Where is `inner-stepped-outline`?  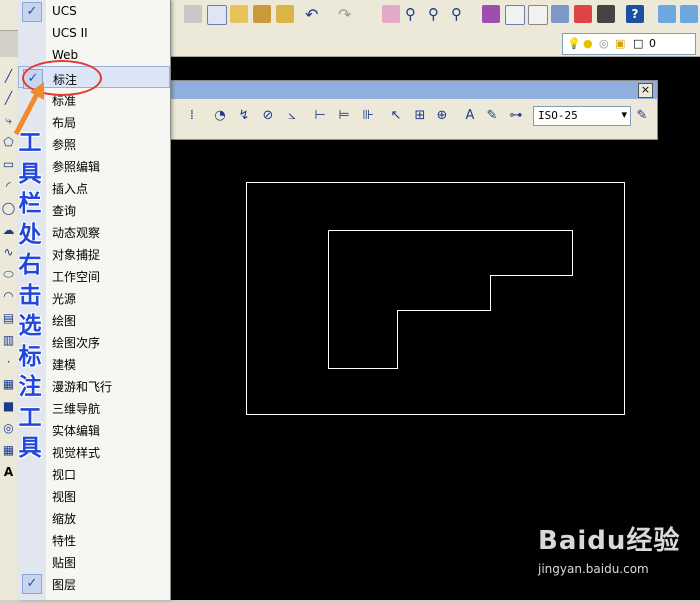
inner-stepped-outline is located at coordinates (450, 299).